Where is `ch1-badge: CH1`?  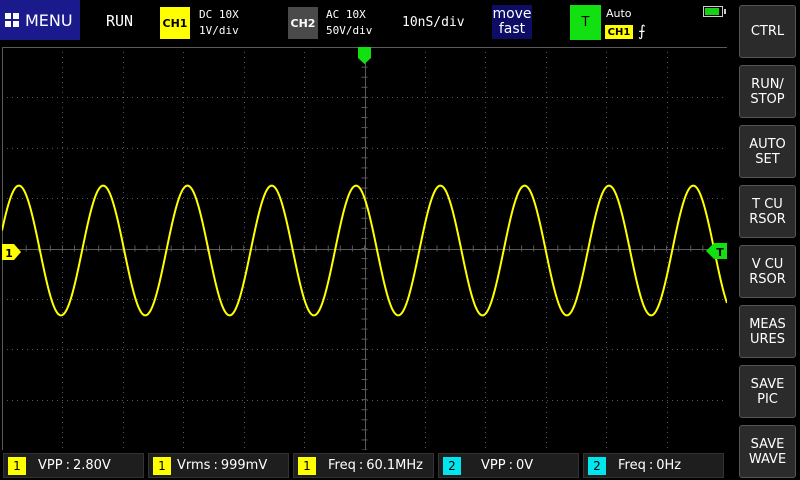
ch1-badge: CH1 is located at coordinates (175, 23).